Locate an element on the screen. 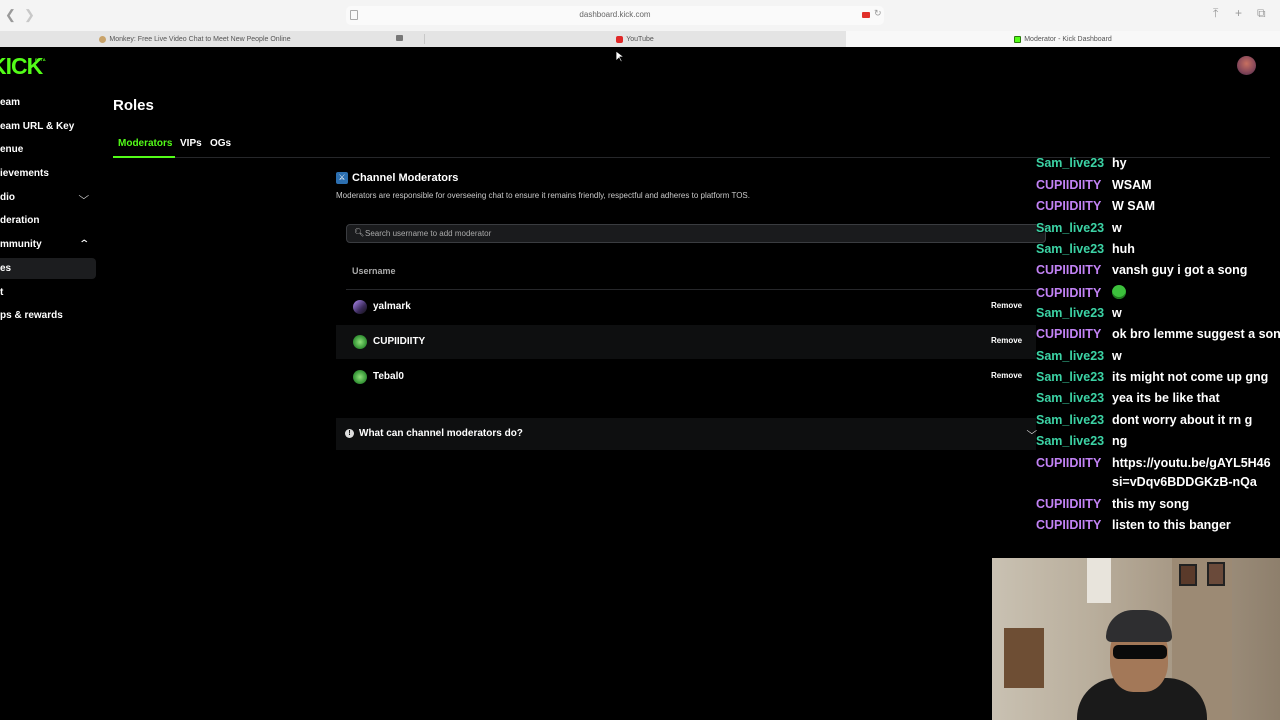  sidebar-item-stream: eam is located at coordinates (10, 103).